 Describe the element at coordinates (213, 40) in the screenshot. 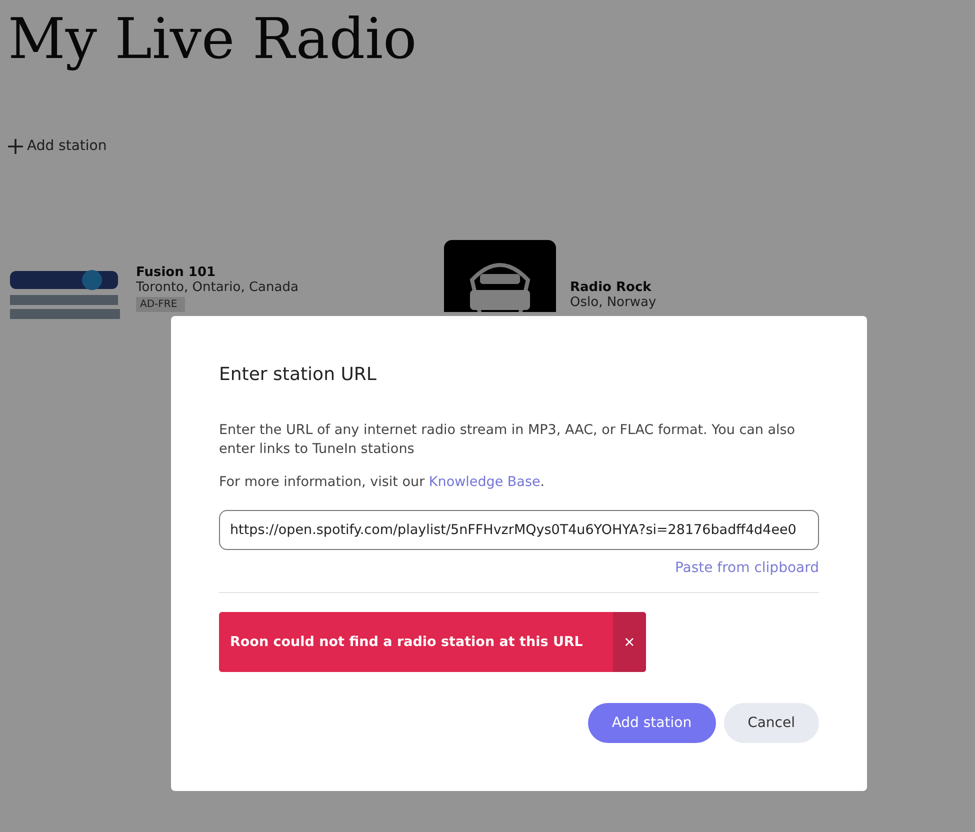

I see `page-title: My Live Radio` at that location.